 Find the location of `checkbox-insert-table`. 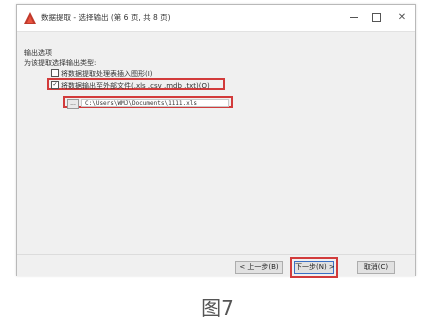

checkbox-insert-table is located at coordinates (55, 73).